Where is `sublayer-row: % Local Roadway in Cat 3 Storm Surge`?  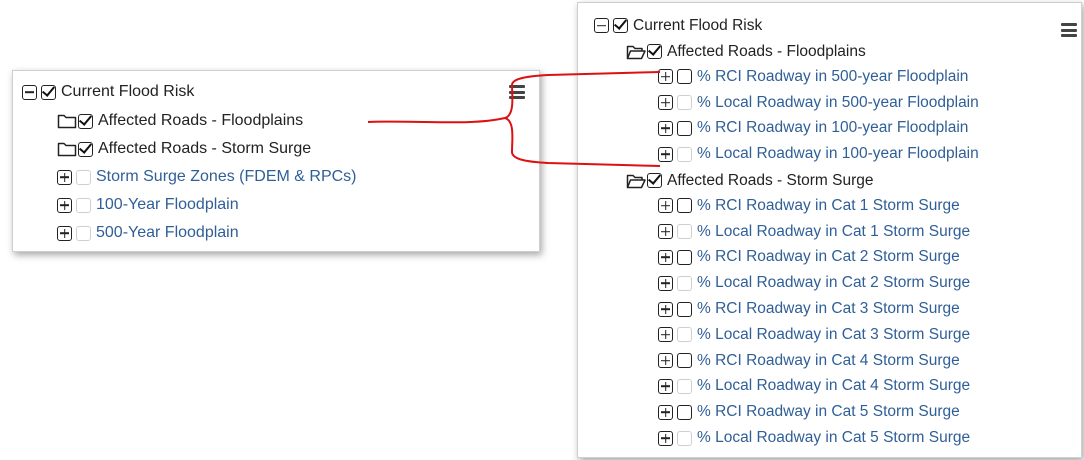
sublayer-row: % Local Roadway in Cat 3 Storm Surge is located at coordinates (814, 335).